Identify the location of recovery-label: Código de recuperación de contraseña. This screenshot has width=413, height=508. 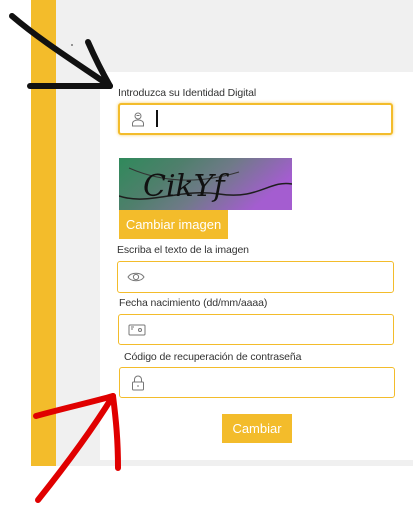
(213, 357).